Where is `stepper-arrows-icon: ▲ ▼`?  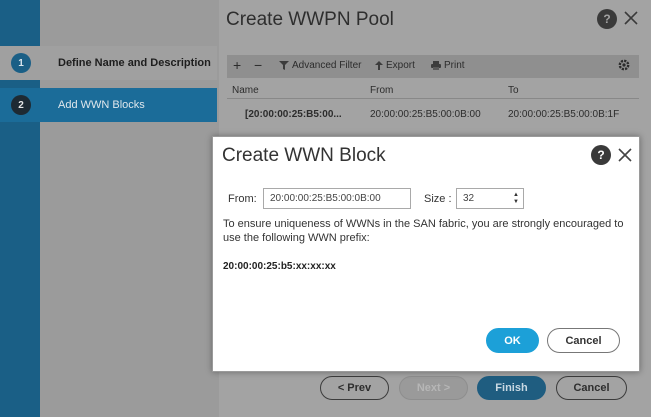
stepper-arrows-icon: ▲ ▼ is located at coordinates (516, 198).